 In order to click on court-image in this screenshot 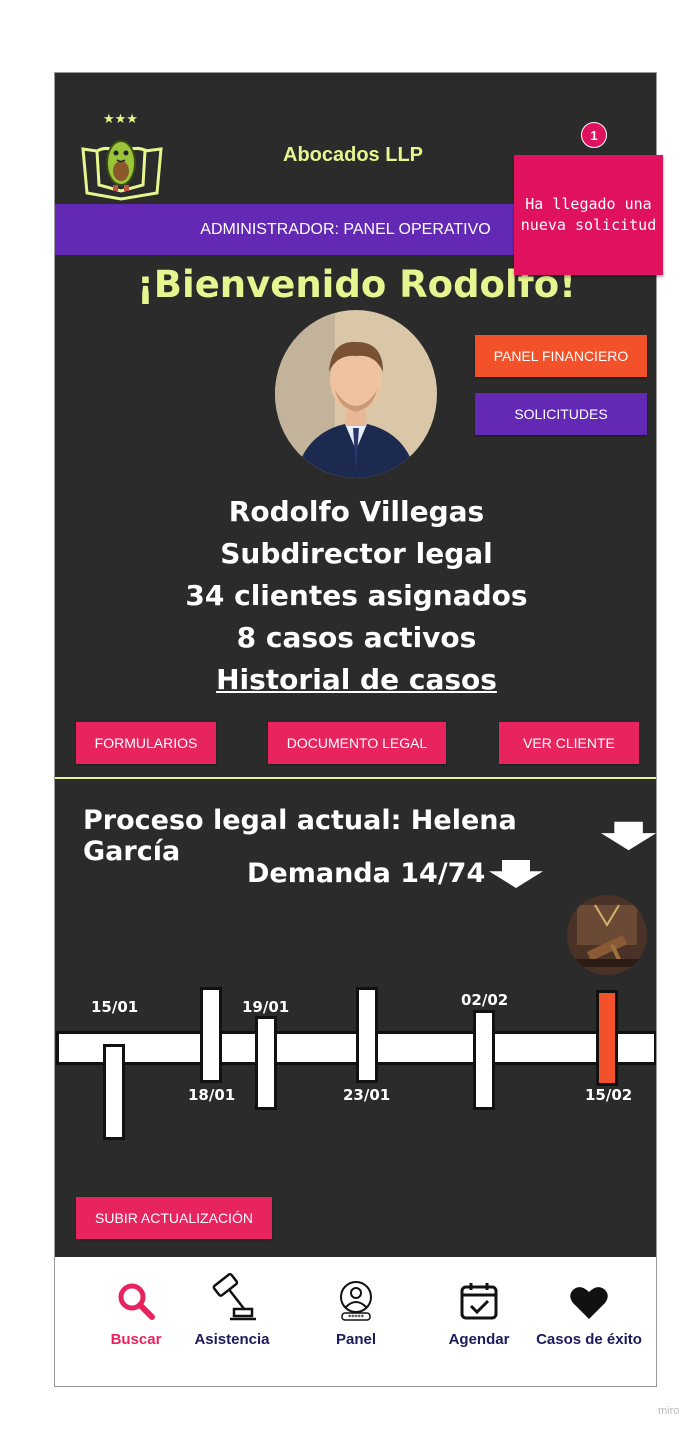, I will do `click(607, 935)`.